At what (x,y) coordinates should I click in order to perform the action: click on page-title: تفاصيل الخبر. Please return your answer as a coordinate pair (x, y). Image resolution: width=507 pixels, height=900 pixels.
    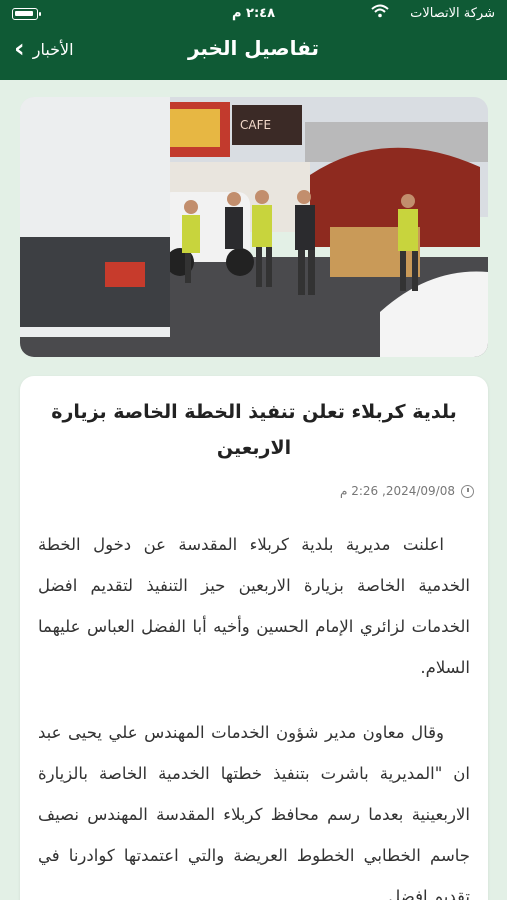
    Looking at the image, I should click on (253, 48).